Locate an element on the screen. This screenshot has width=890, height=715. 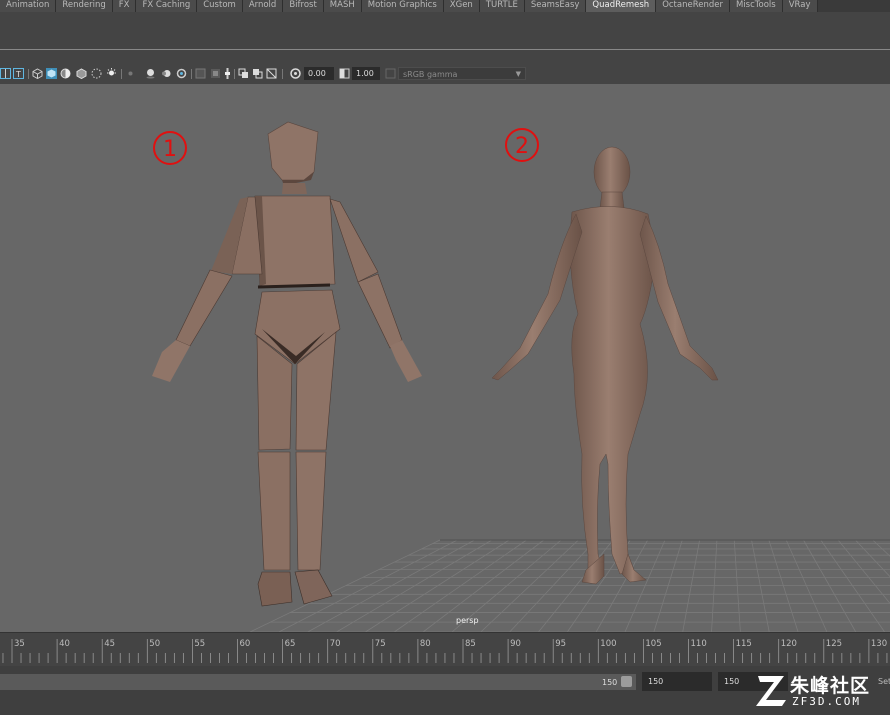
smooth-shade-icon is located at coordinates (51, 73).